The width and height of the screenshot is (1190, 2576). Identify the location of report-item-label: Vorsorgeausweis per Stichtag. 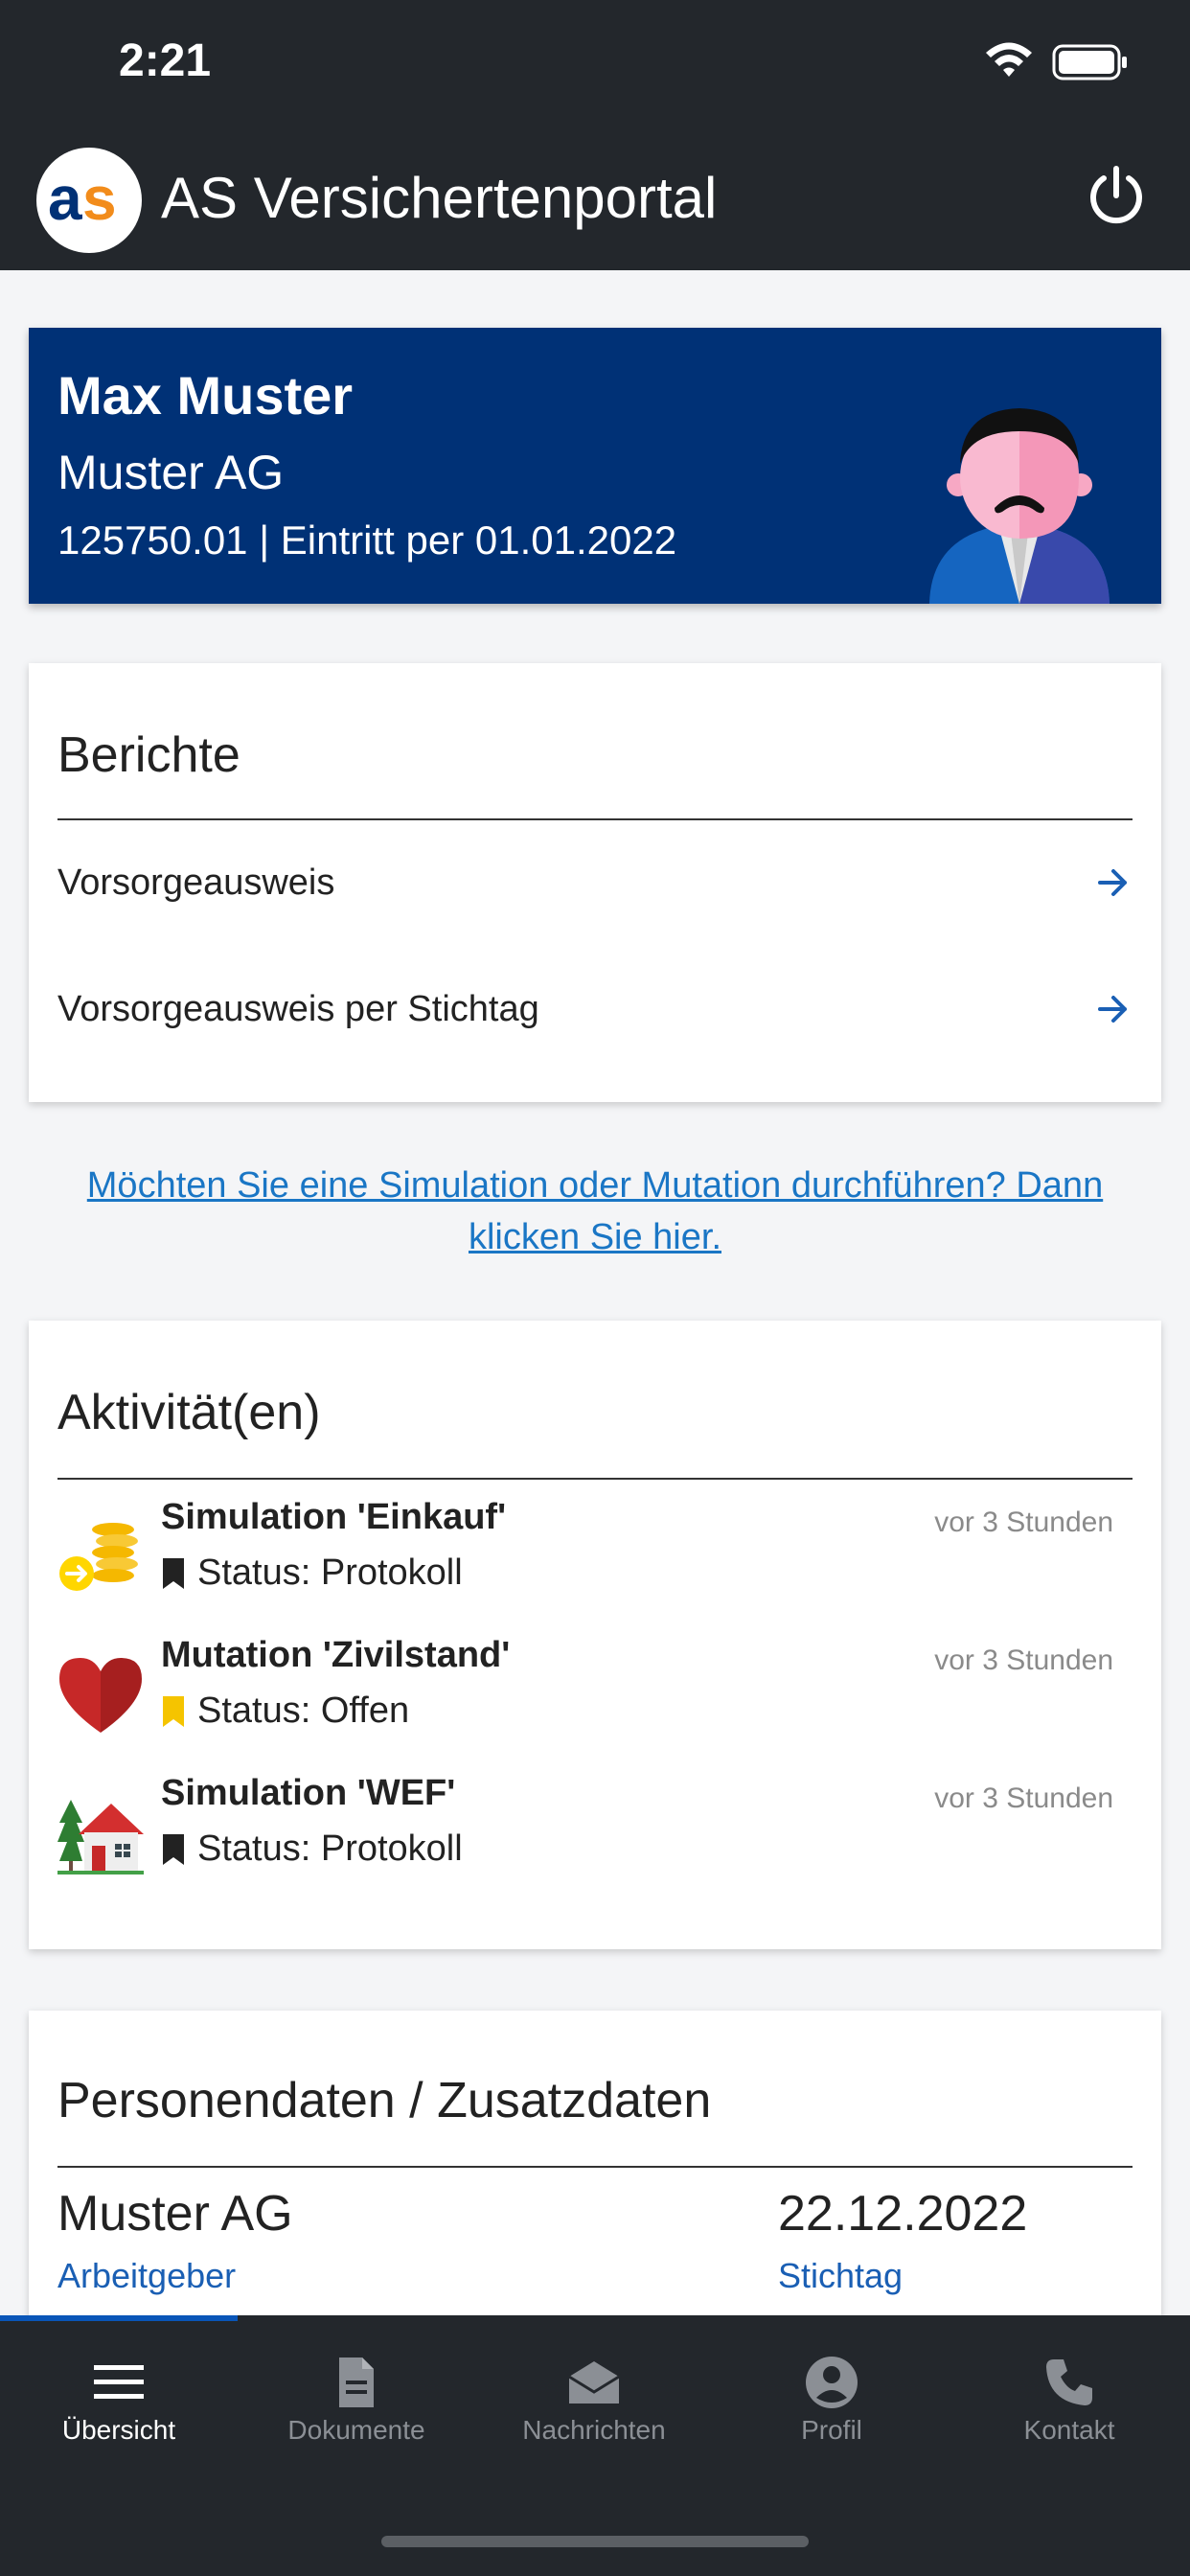
(298, 1008).